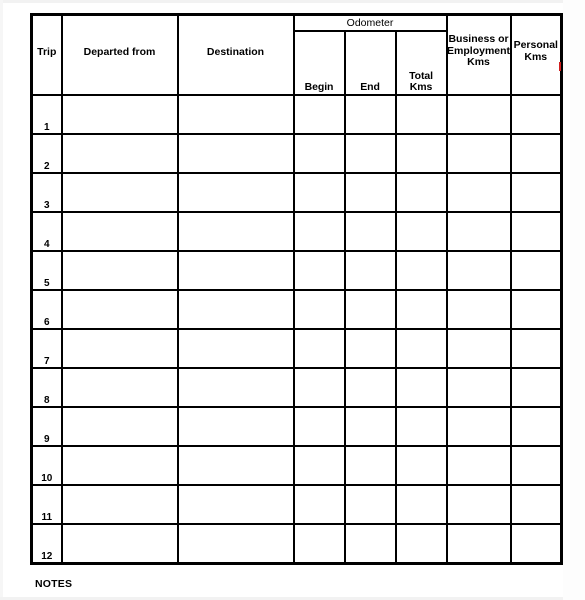 This screenshot has width=585, height=600. What do you see at coordinates (47, 51) in the screenshot?
I see `header-label-trip: Trip` at bounding box center [47, 51].